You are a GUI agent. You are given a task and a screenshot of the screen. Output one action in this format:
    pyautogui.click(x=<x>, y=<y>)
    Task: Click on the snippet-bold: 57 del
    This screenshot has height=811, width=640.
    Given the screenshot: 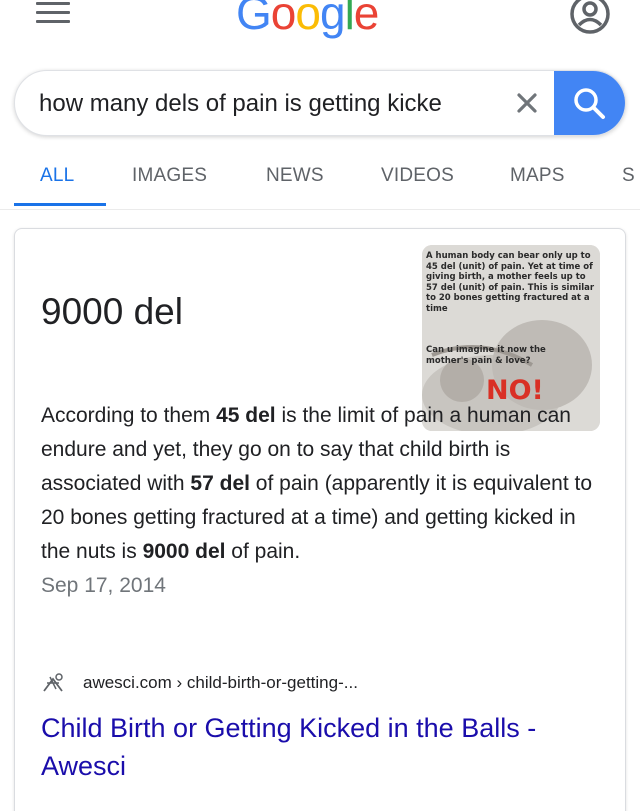 What is the action you would take?
    pyautogui.click(x=220, y=483)
    